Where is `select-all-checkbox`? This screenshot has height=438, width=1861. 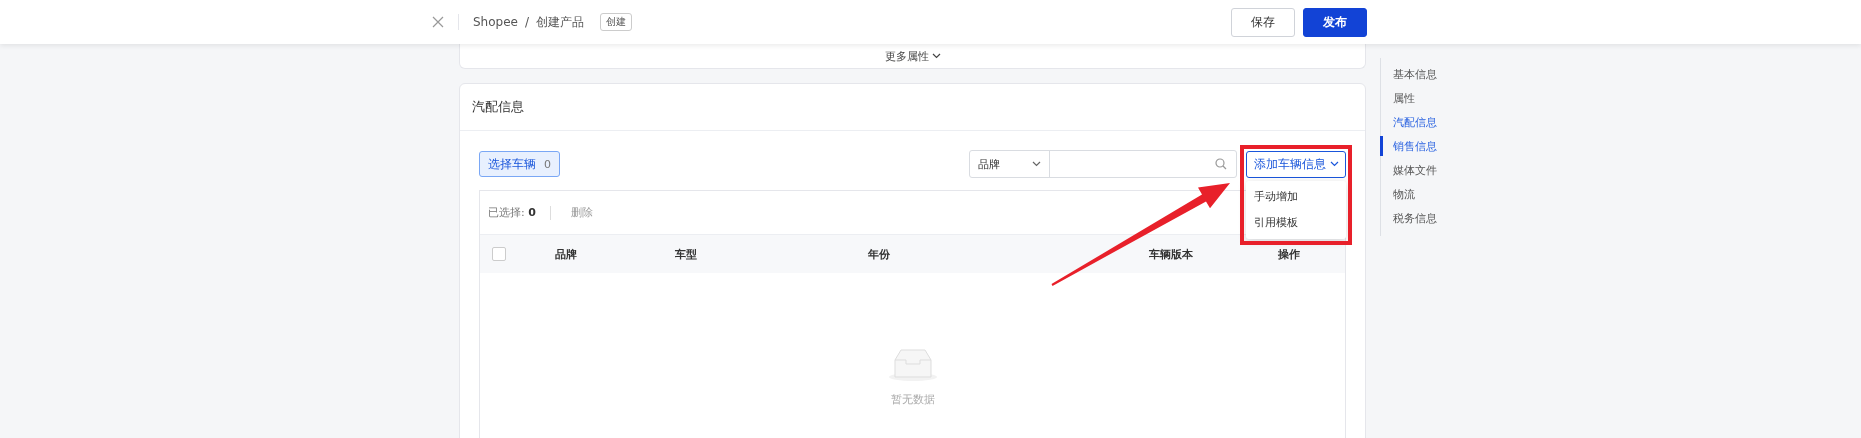
select-all-checkbox is located at coordinates (499, 254).